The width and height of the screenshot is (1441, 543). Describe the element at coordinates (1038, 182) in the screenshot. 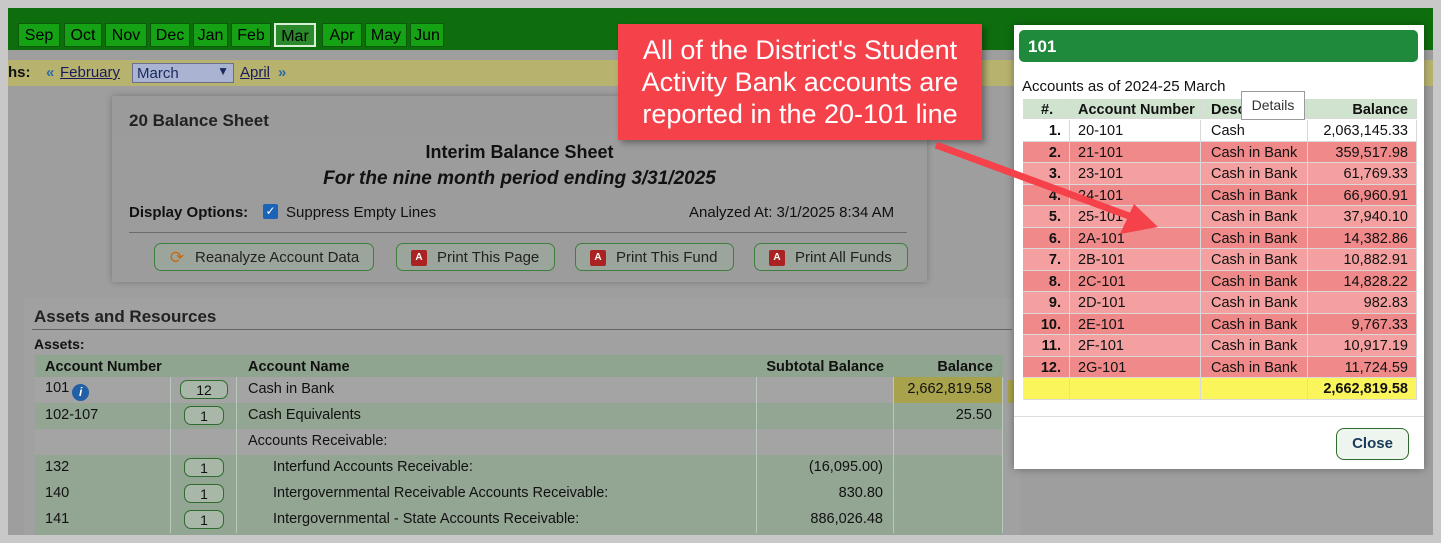

I see `arrow-shaft` at that location.